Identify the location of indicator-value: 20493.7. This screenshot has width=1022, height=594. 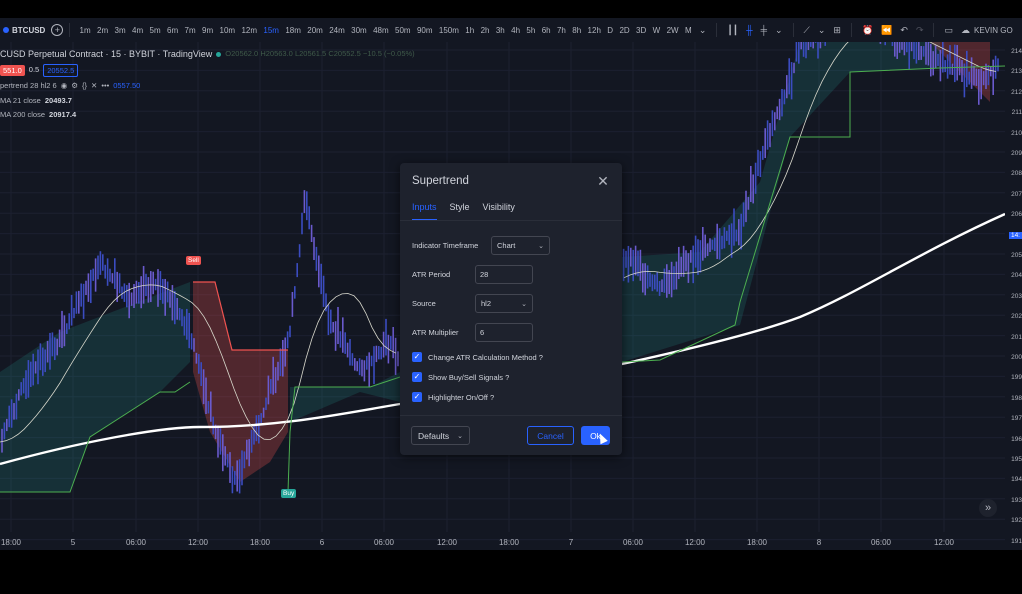
(58, 100).